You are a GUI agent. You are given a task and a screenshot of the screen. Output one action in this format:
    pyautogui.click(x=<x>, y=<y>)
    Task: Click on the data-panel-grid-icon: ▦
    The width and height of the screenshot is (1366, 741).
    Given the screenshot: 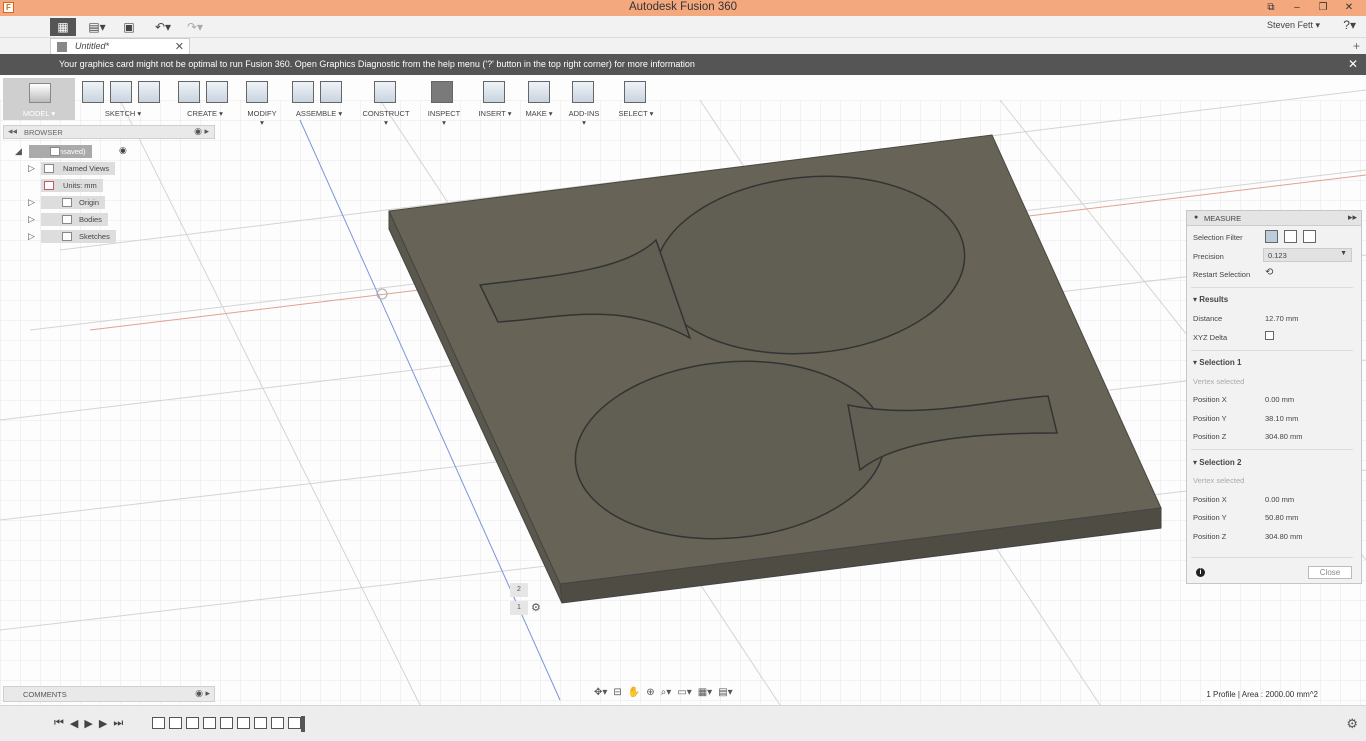 What is the action you would take?
    pyautogui.click(x=63, y=27)
    